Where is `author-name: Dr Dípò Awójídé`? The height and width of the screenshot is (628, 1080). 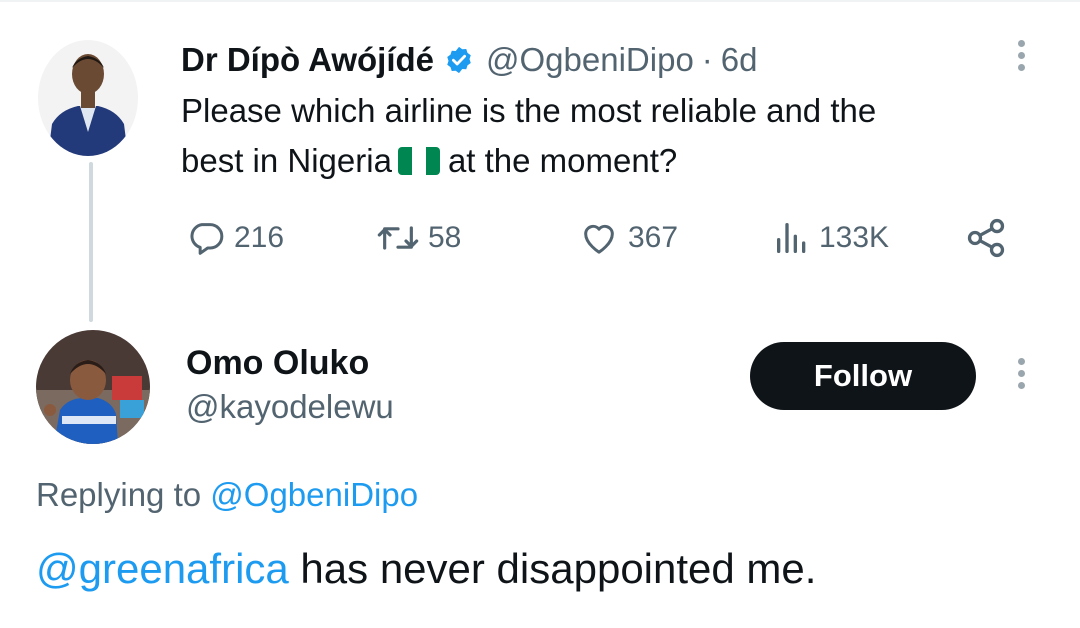 author-name: Dr Dípò Awójídé is located at coordinates (307, 60).